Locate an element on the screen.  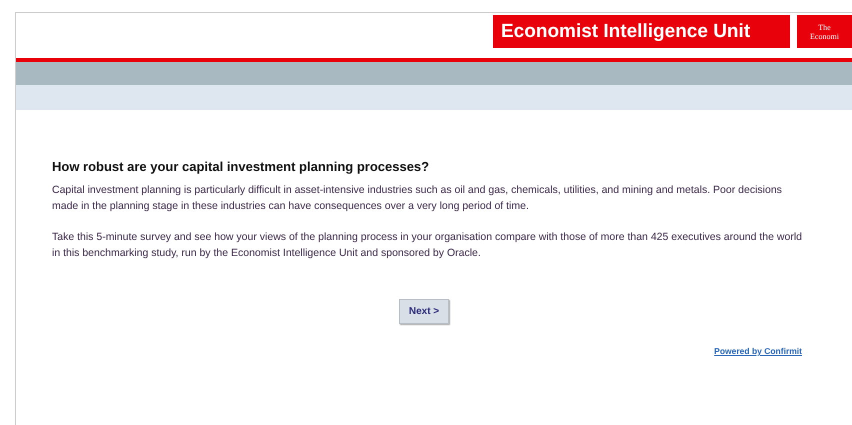
survey-paragraph: Take this 5-minute survey and see how your views of the planning process in your organisation compare with those of more than 425 executives around the world in this benchmarking study, run by the Economist Intelligence Unit and sponsored by Oracle. is located at coordinates (427, 245).